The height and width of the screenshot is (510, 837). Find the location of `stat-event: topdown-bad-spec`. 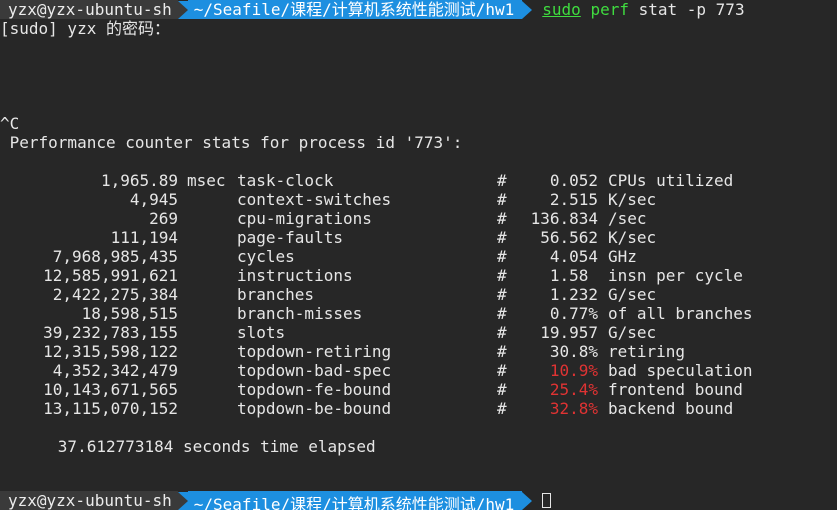

stat-event: topdown-bad-spec is located at coordinates (314, 370).